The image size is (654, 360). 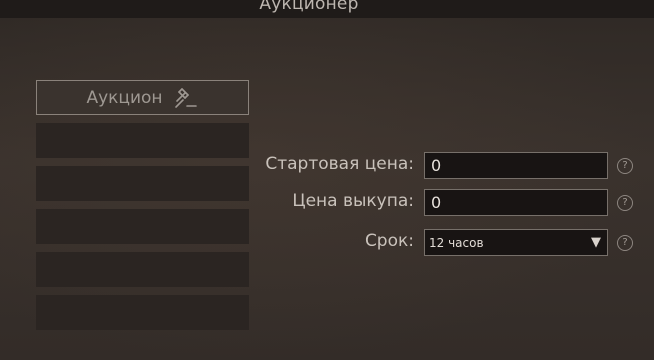 I want to click on duration-selected-value: 12 часов, so click(x=456, y=242).